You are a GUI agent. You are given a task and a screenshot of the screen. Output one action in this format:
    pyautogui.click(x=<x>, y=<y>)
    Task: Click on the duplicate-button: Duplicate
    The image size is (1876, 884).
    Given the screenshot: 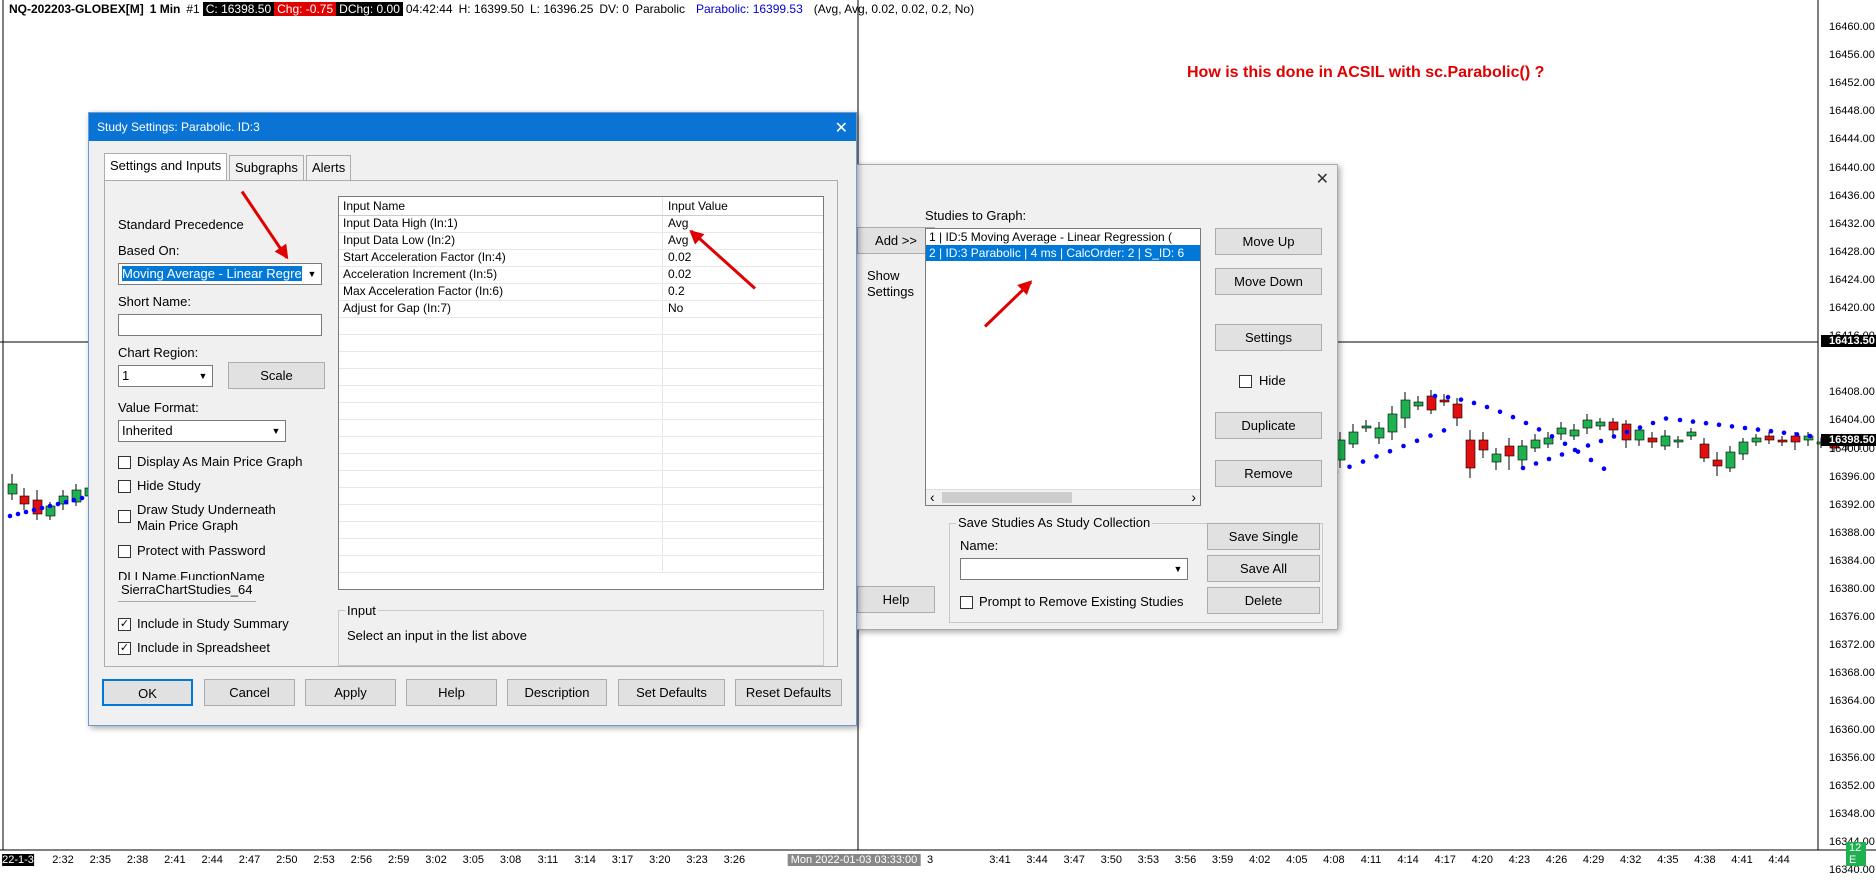 What is the action you would take?
    pyautogui.click(x=1268, y=425)
    